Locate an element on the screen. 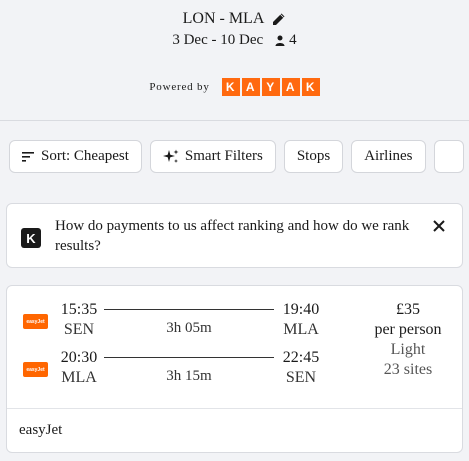 The image size is (469, 461). powered-by-row: Powered by K A Y A K is located at coordinates (234, 87).